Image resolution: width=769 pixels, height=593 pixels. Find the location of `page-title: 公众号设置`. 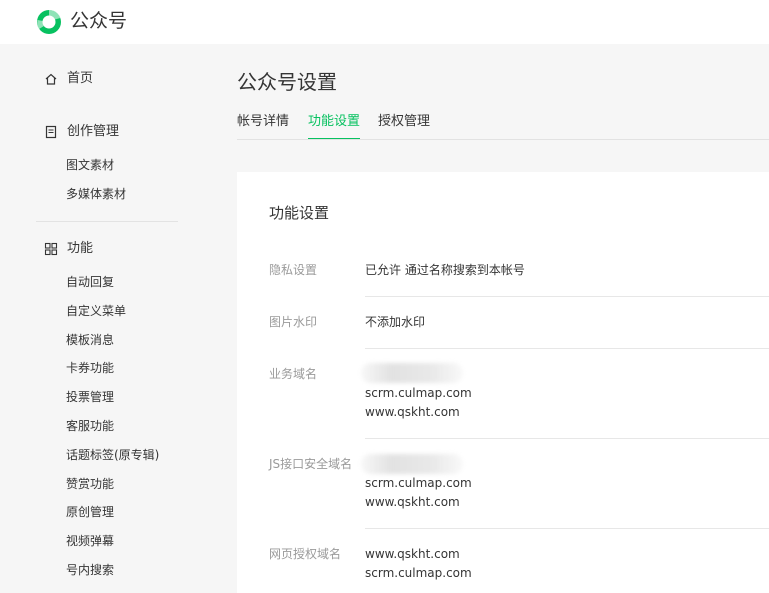

page-title: 公众号设置 is located at coordinates (287, 82).